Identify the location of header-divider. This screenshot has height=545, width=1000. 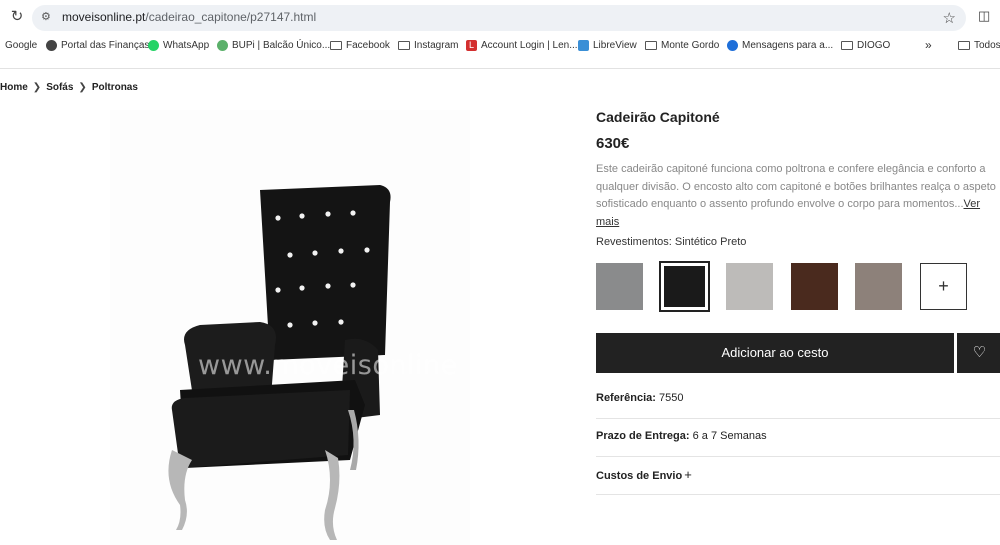
(500, 68).